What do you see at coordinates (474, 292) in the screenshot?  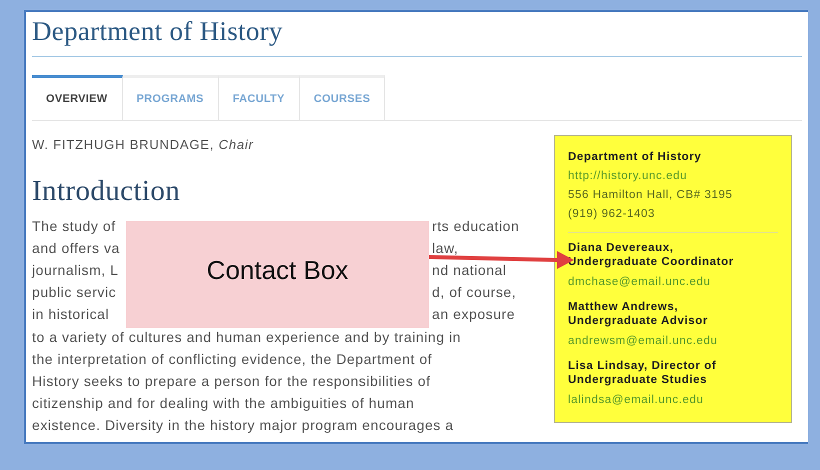 I see `paragraph-fragment: d, of course,` at bounding box center [474, 292].